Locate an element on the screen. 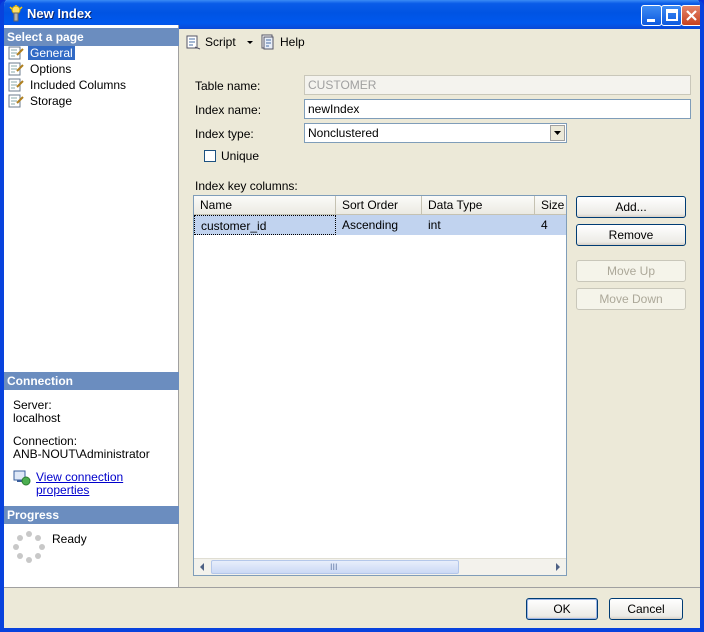 This screenshot has height=632, width=704. close-button is located at coordinates (690, 15).